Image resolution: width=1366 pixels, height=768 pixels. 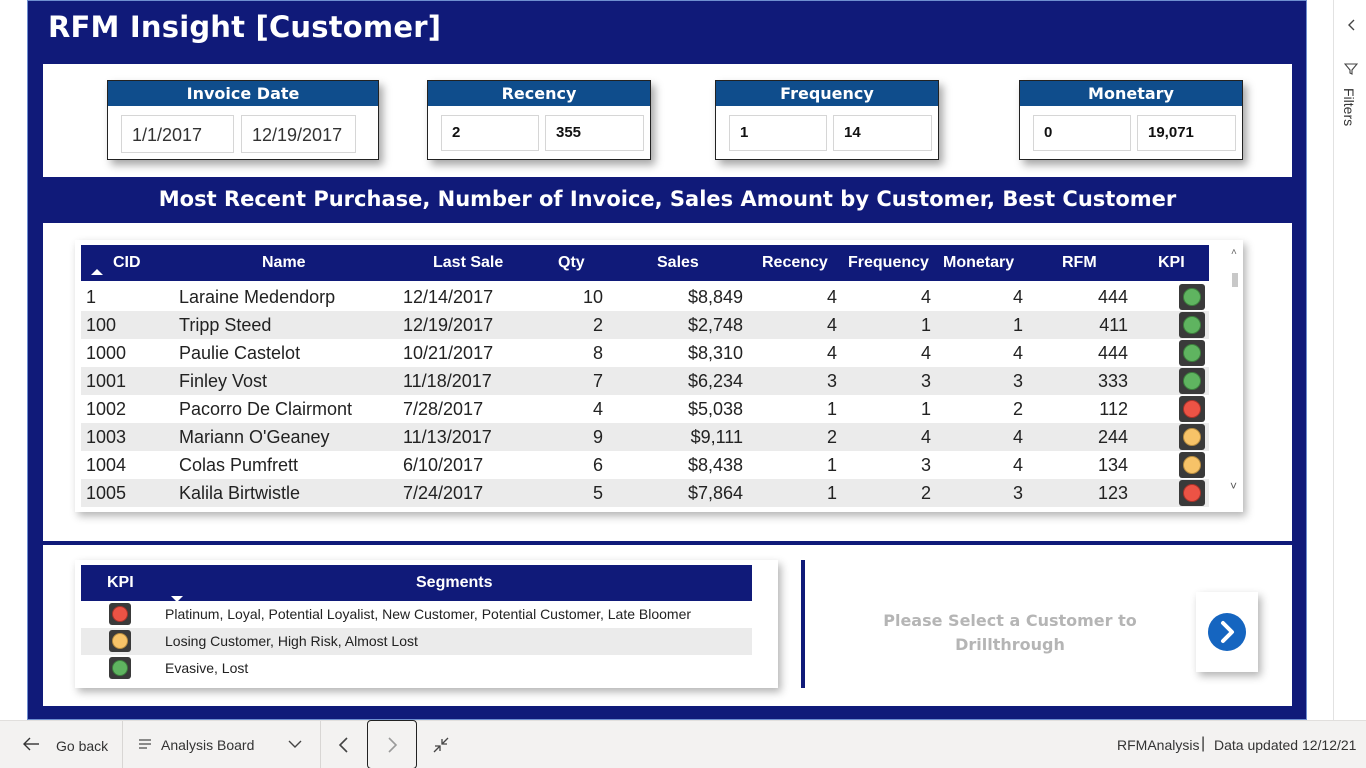 I want to click on page-selector: Analysis Board, so click(x=223, y=745).